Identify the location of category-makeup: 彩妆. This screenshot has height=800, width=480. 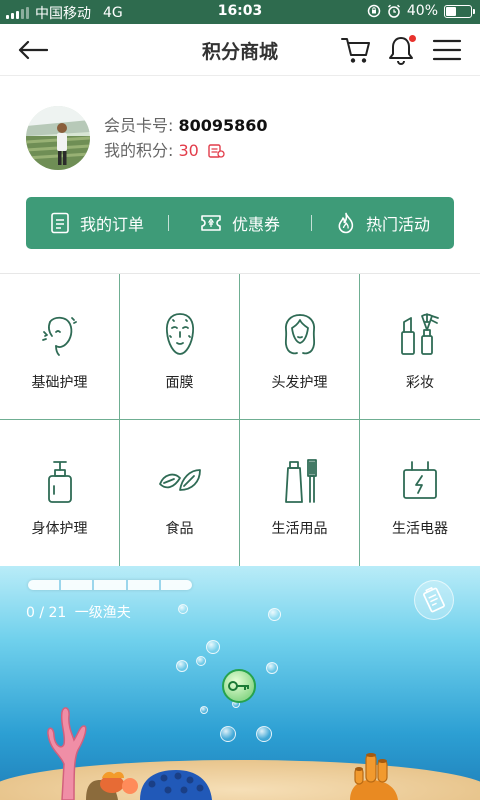
(420, 347).